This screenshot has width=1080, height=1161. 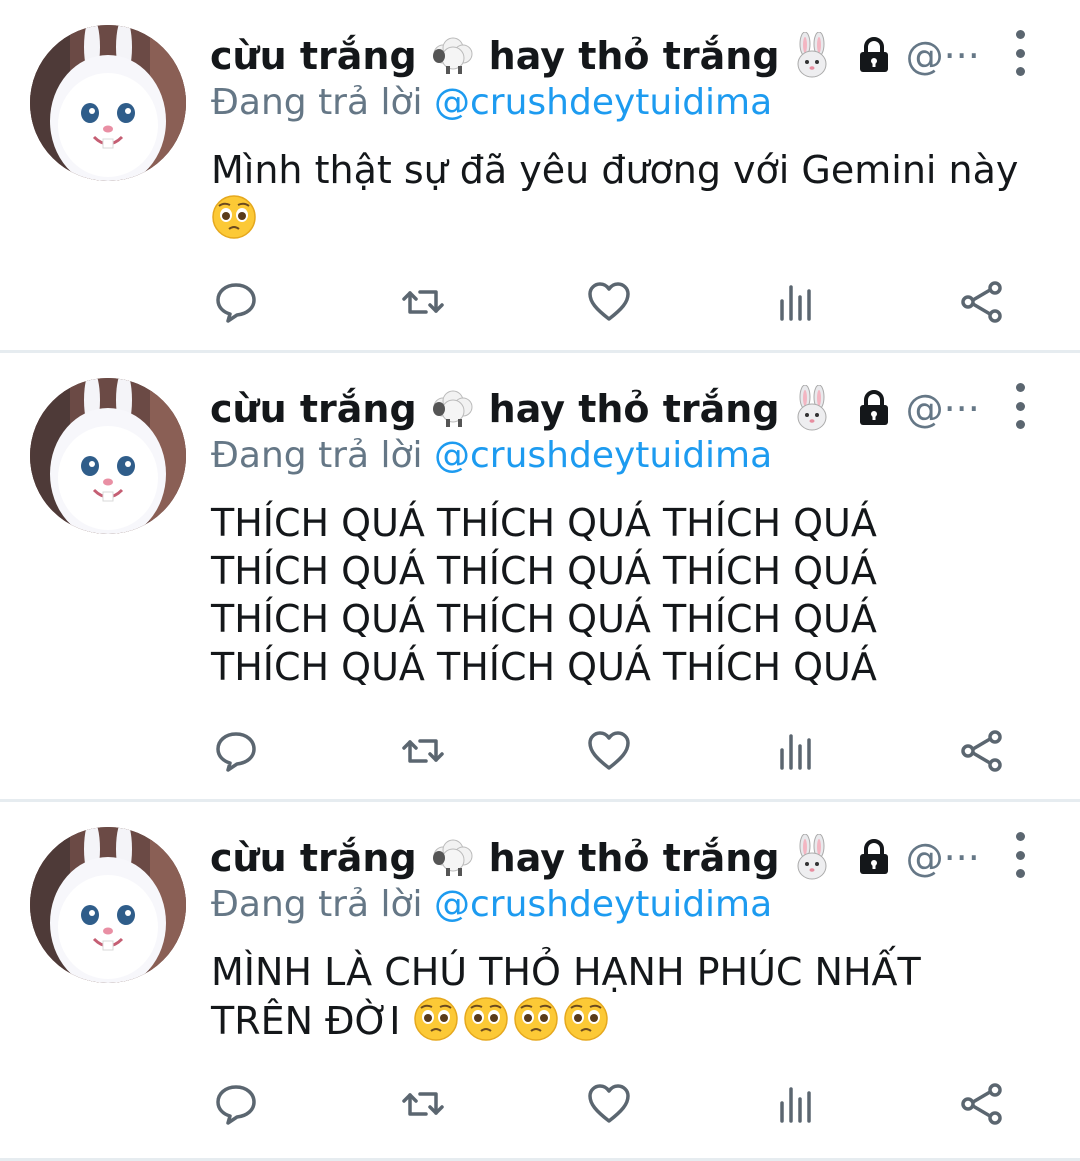 I want to click on tweet-text: Mình thật sự đã yêu đương với Gemini này, so click(x=631, y=198).